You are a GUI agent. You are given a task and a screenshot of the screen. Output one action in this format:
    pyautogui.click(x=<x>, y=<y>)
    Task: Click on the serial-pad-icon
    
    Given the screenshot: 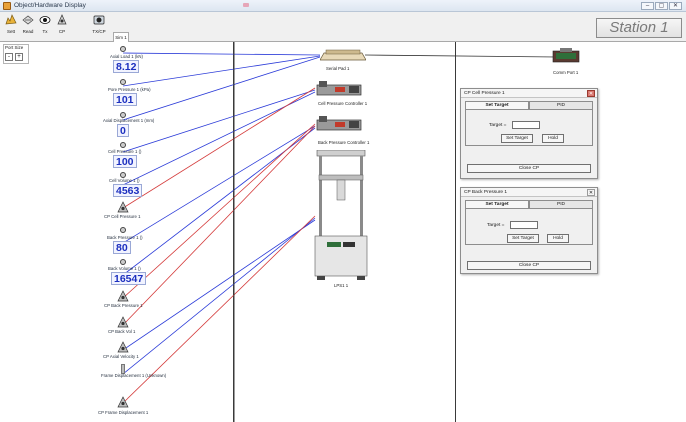 What is the action you would take?
    pyautogui.click(x=343, y=55)
    